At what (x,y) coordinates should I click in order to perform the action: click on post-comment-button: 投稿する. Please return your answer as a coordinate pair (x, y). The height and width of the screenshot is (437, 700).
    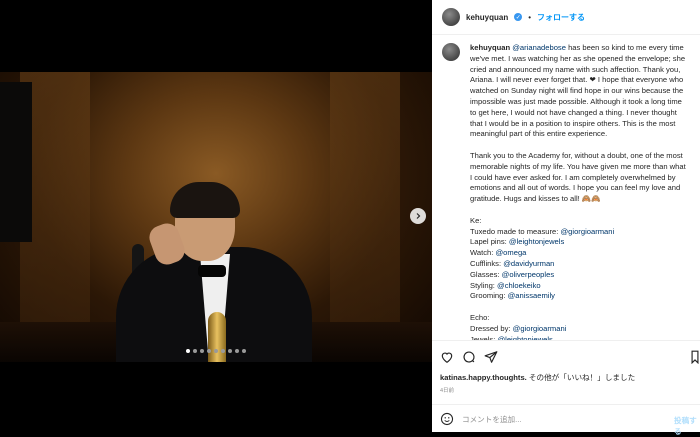
    Looking at the image, I should click on (687, 426).